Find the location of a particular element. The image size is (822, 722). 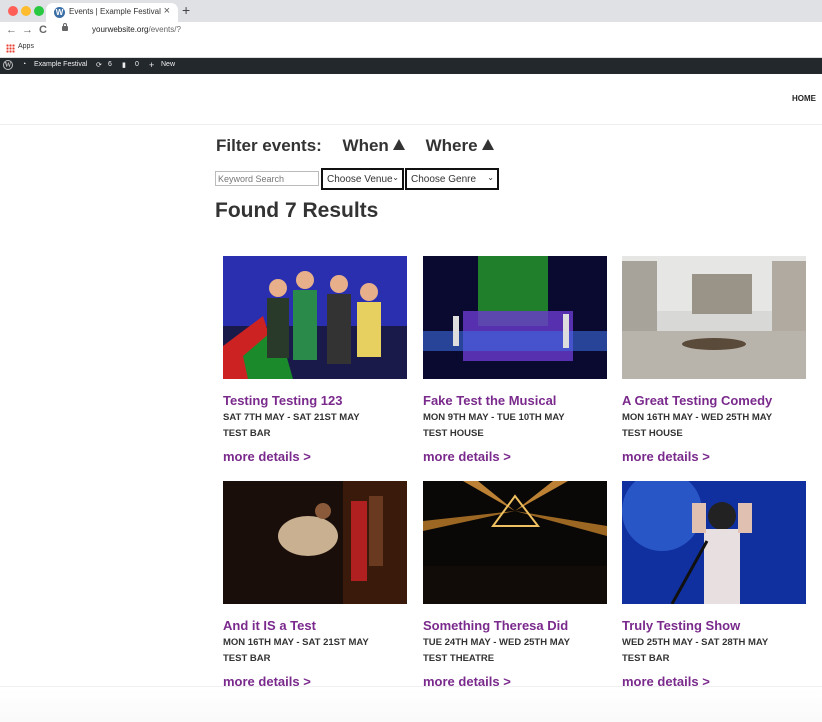

browser-toolbar: ← → C yourwebsite.org/events/? is located at coordinates (411, 31).